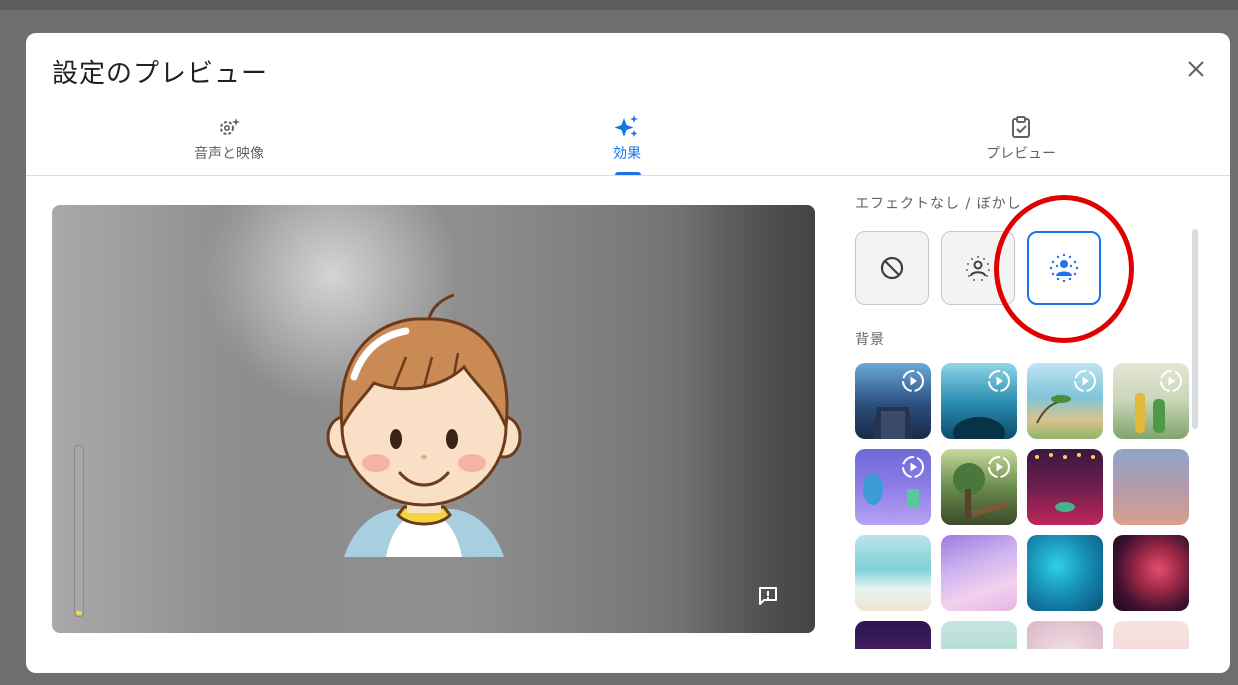 The image size is (1238, 685). I want to click on background-tile-pink, so click(1151, 635).